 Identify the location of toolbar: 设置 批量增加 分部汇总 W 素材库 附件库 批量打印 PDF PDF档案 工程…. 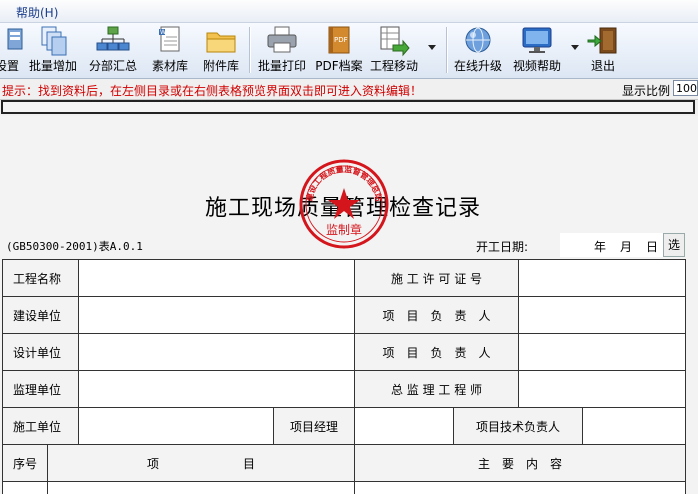
(349, 51).